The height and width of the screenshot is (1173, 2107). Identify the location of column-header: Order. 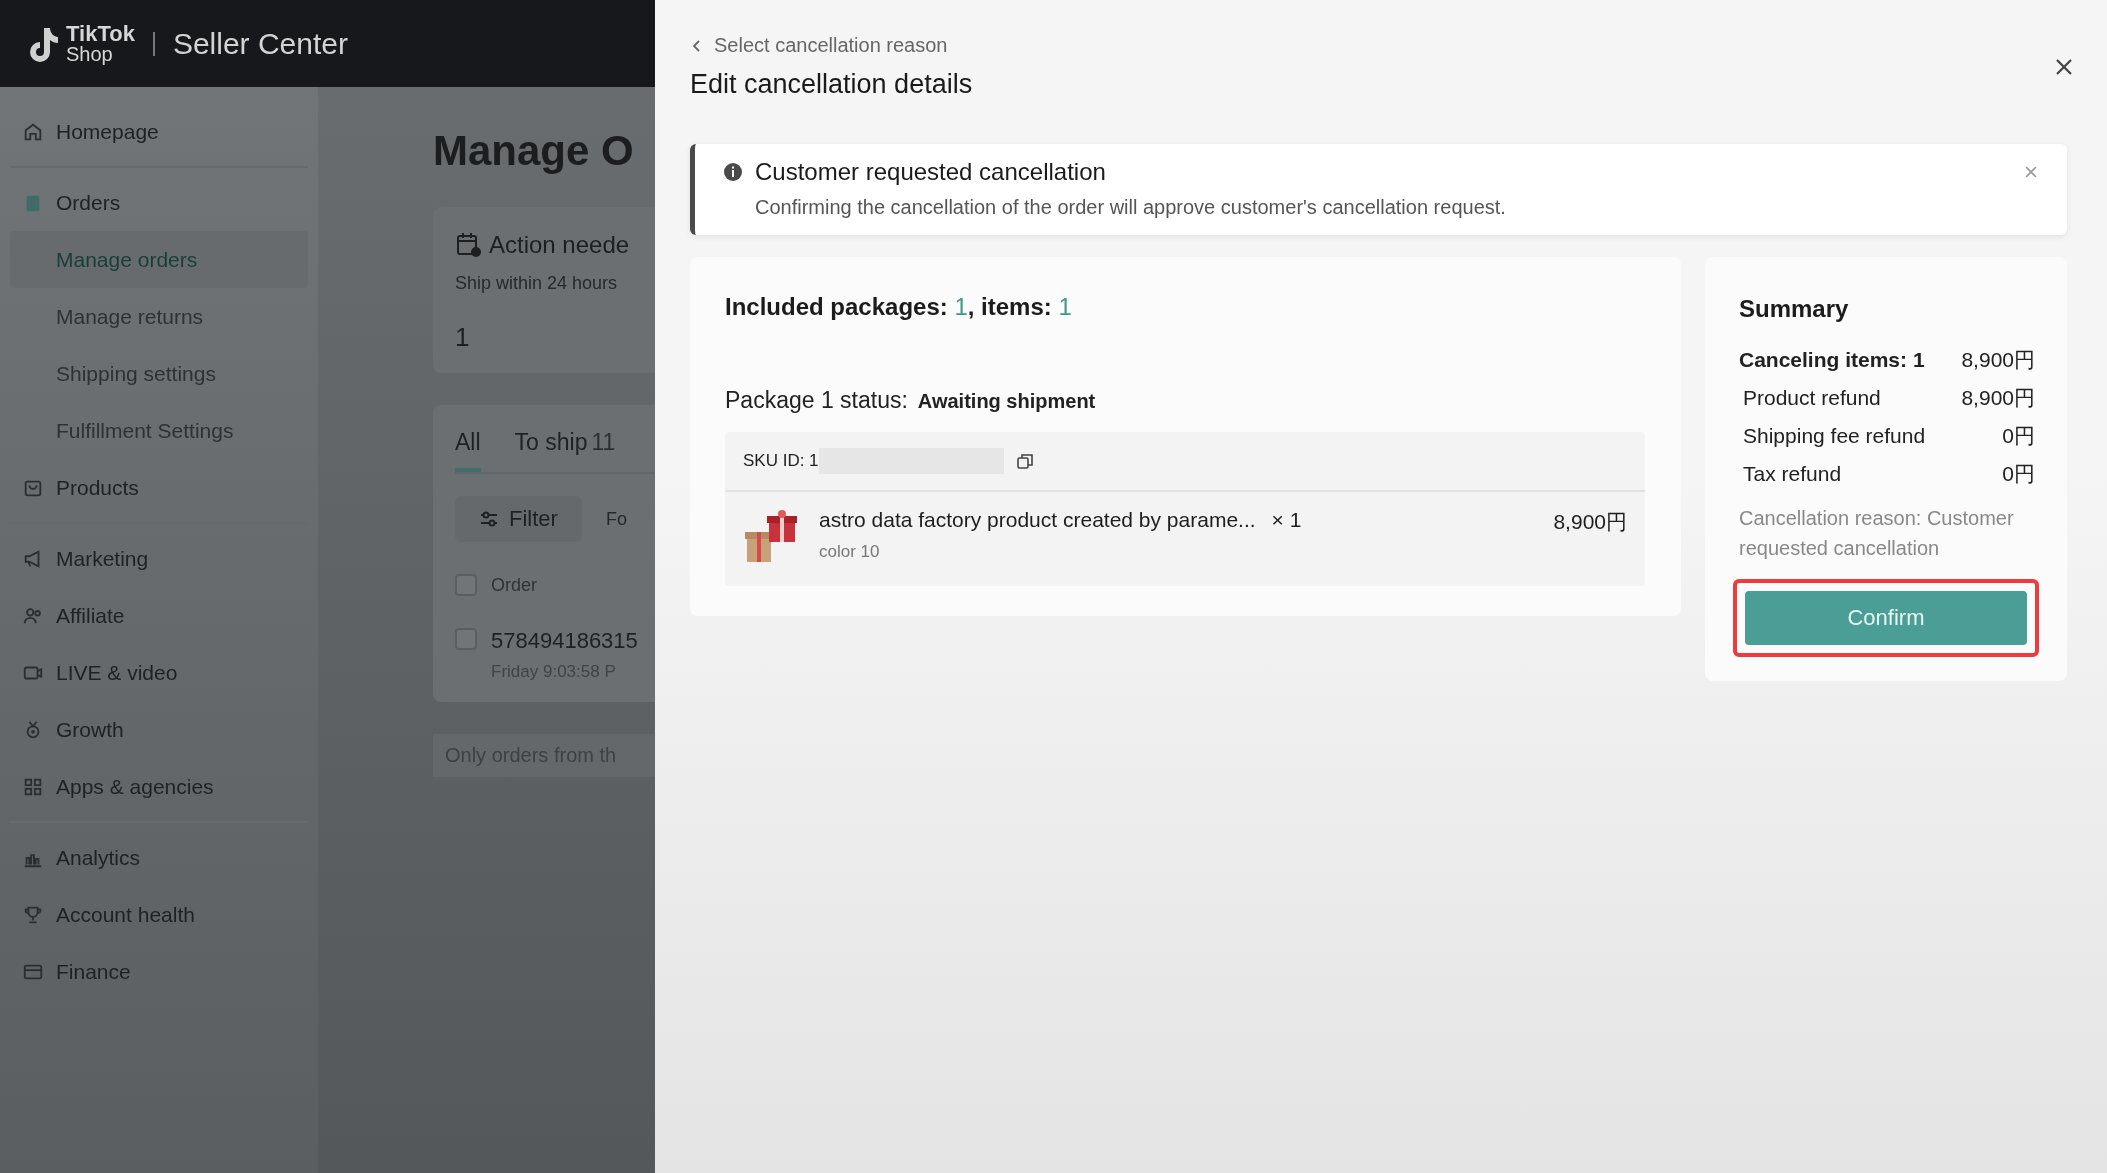
(514, 585).